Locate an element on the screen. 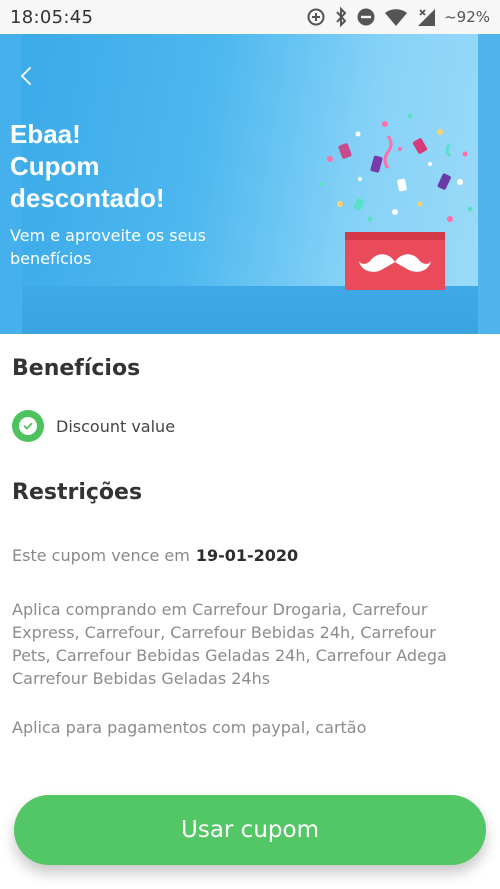 The width and height of the screenshot is (500, 889). status-icons: ~92% is located at coordinates (398, 17).